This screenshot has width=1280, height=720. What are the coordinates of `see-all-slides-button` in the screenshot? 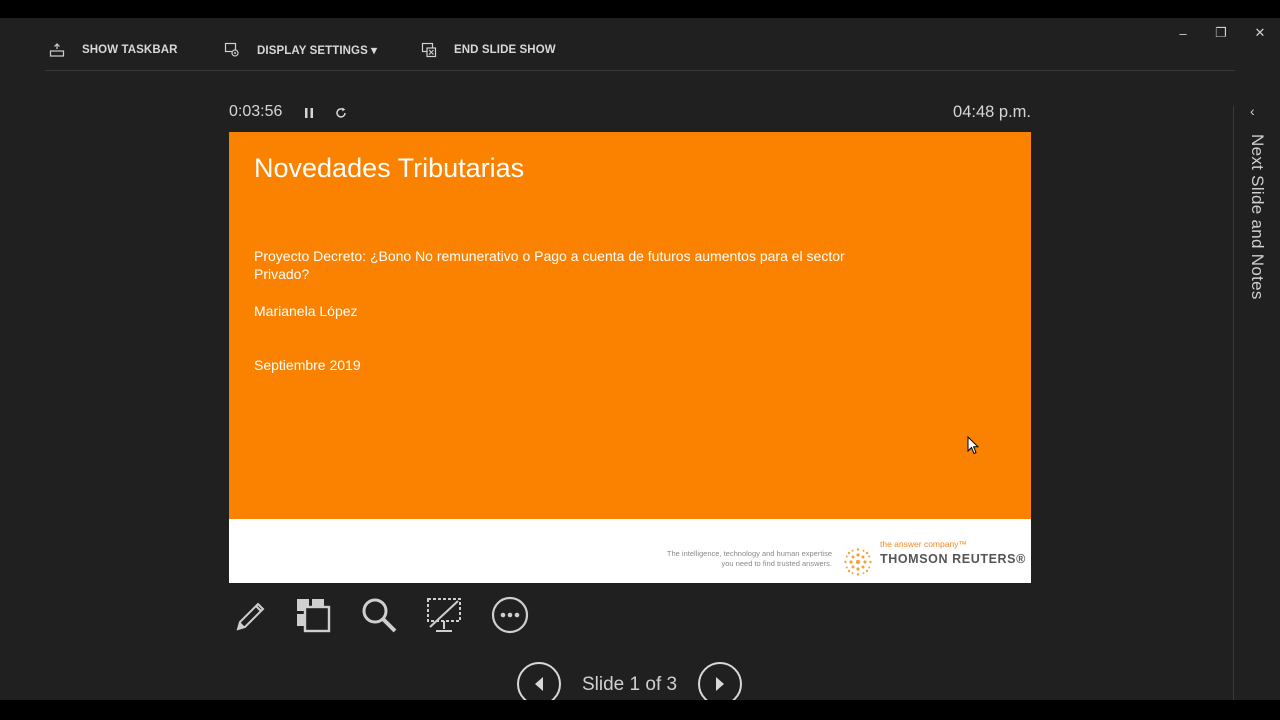 It's located at (313, 615).